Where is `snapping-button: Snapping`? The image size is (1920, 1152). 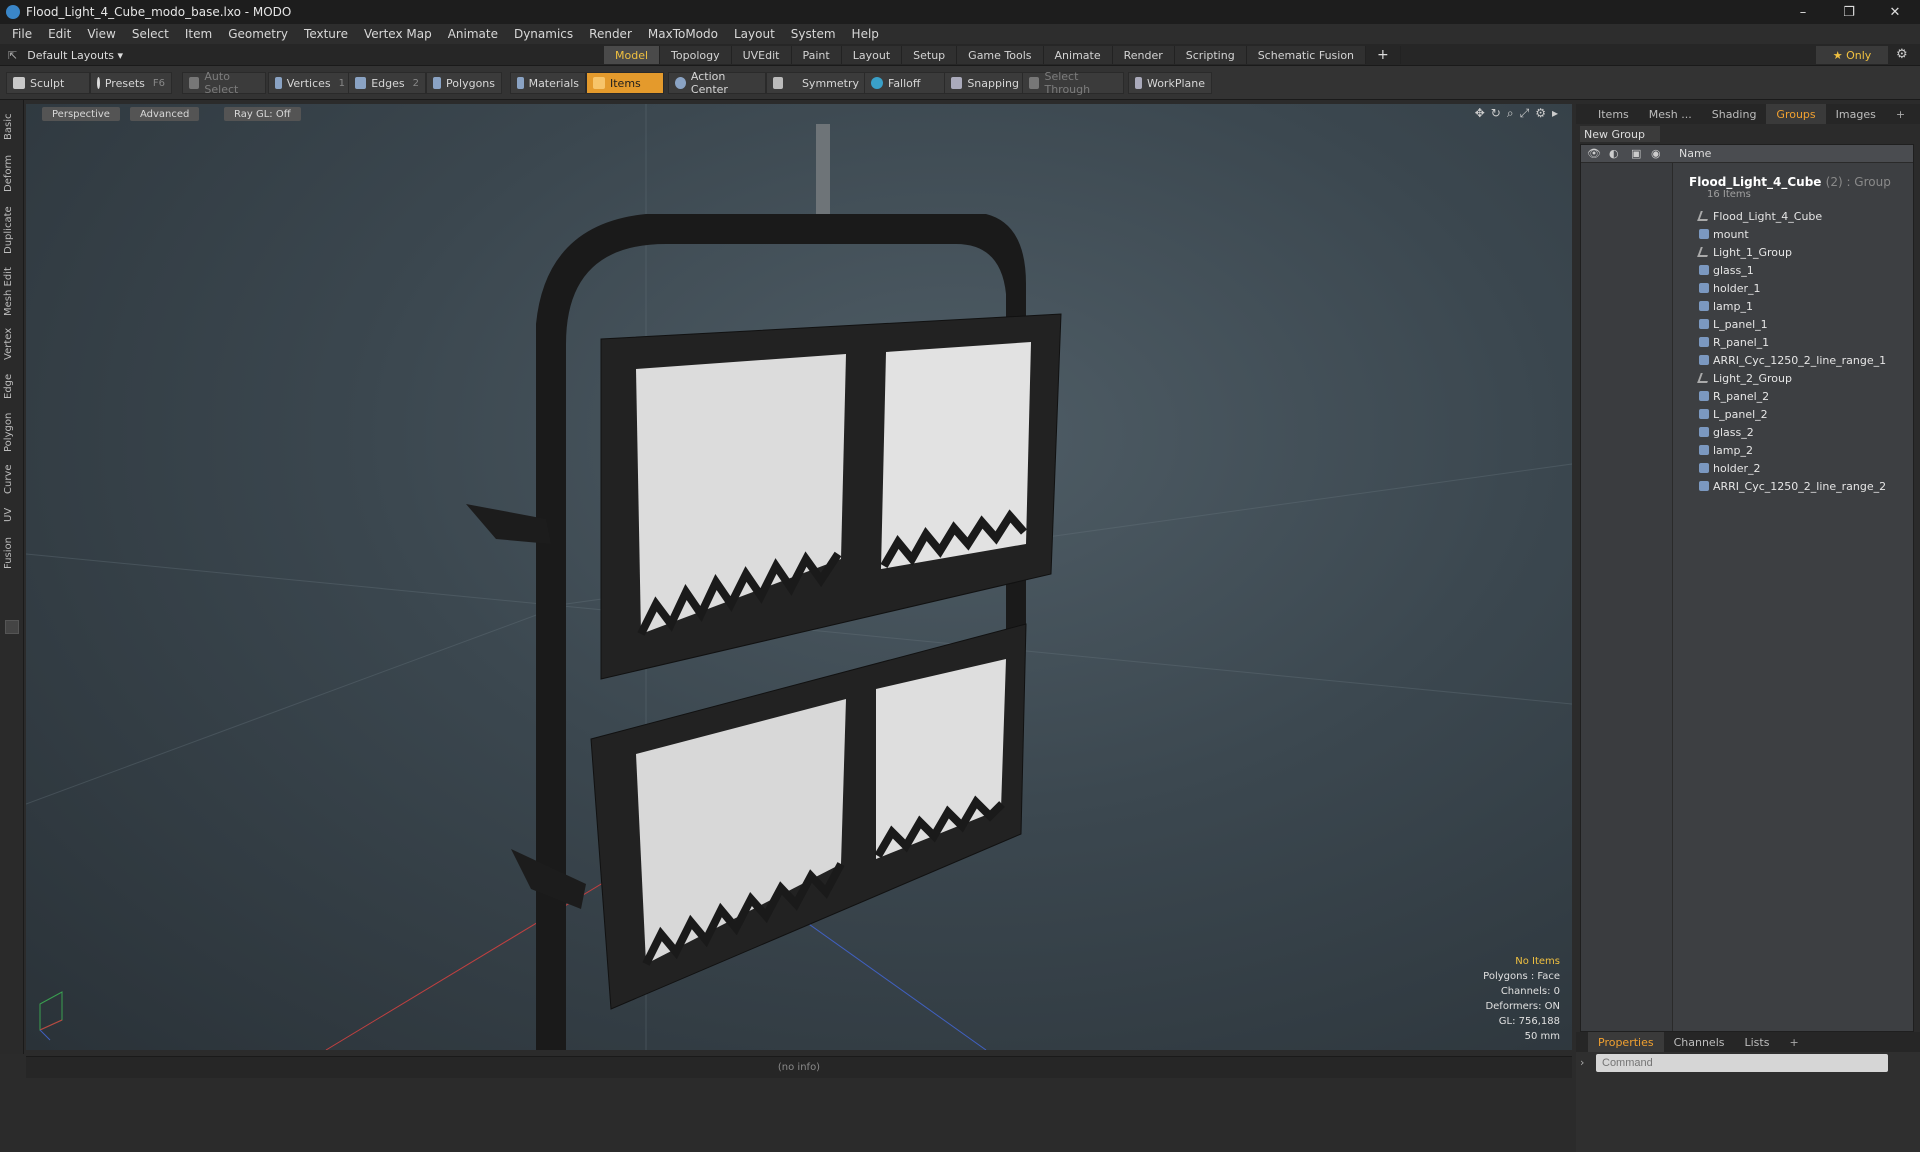
snapping-button: Snapping is located at coordinates (985, 83).